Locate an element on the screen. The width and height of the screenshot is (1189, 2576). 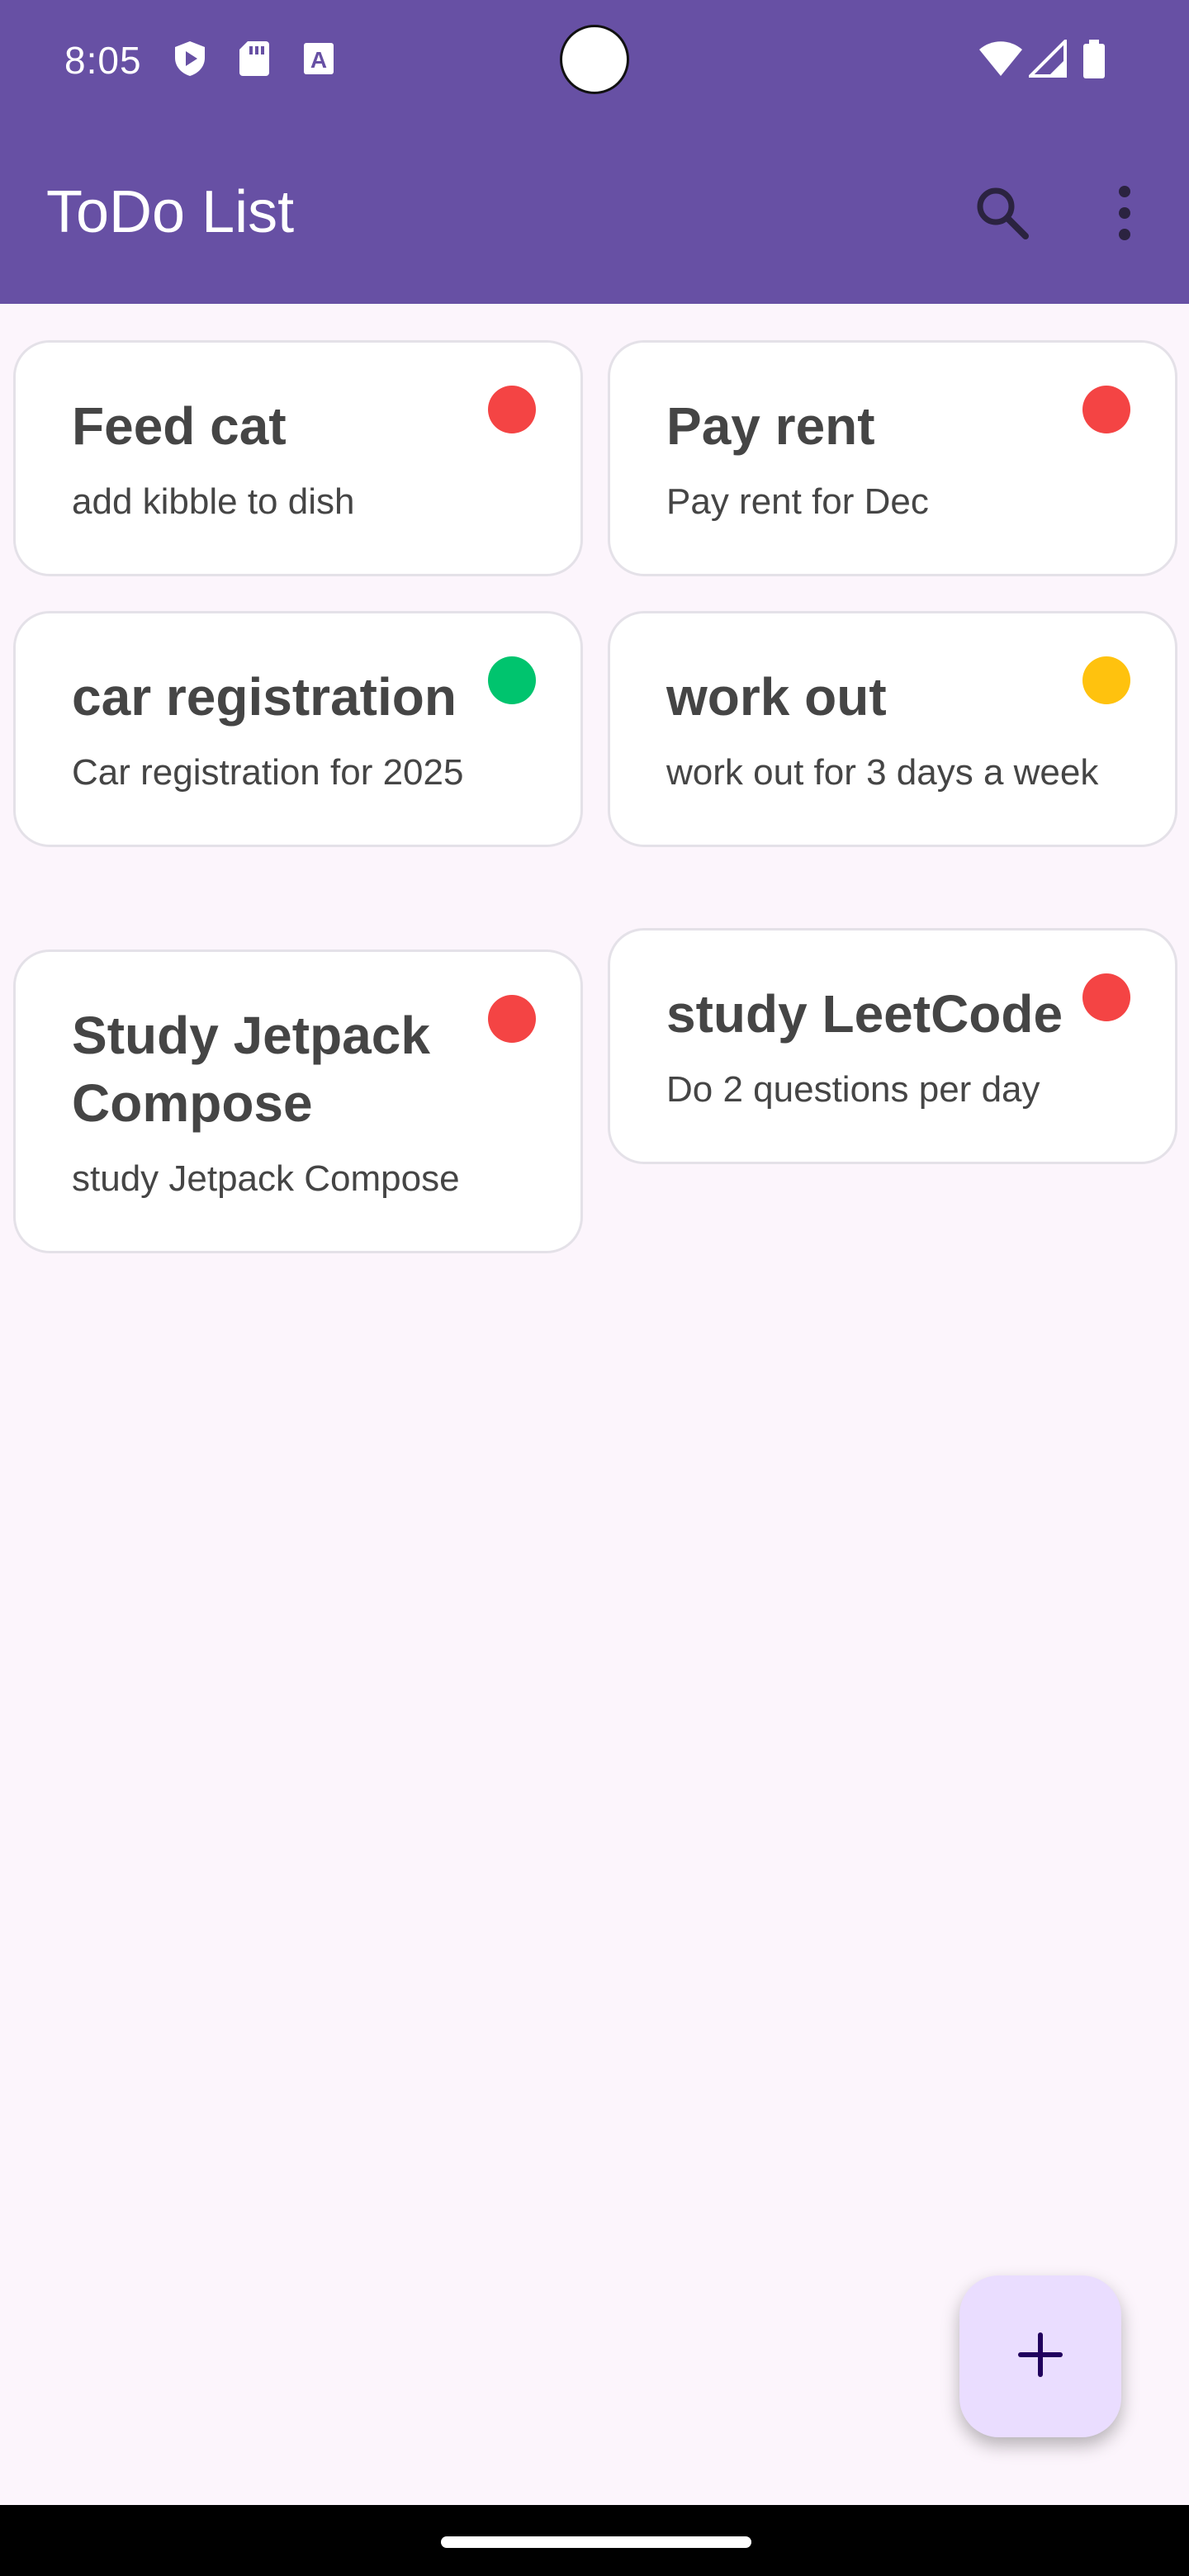
note-description: study Jetpack Compose is located at coordinates (266, 1178).